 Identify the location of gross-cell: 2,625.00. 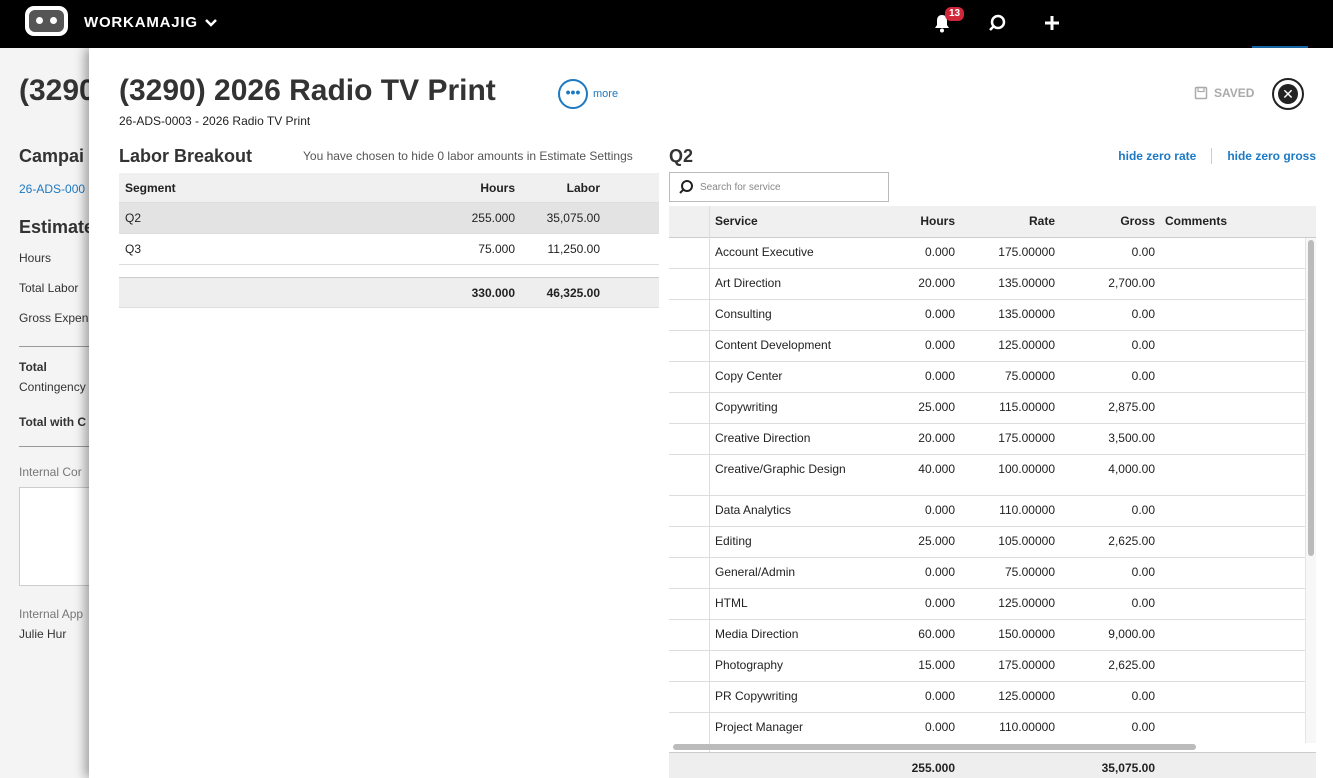
(1131, 541).